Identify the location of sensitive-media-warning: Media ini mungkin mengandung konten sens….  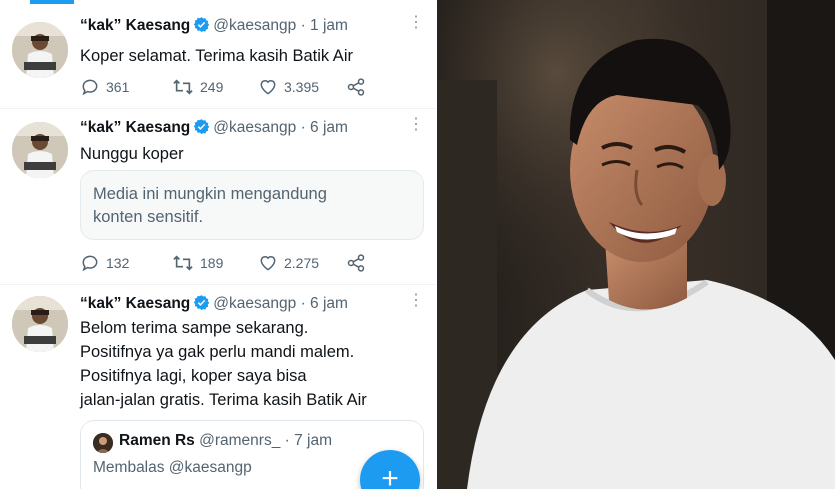
(252, 205).